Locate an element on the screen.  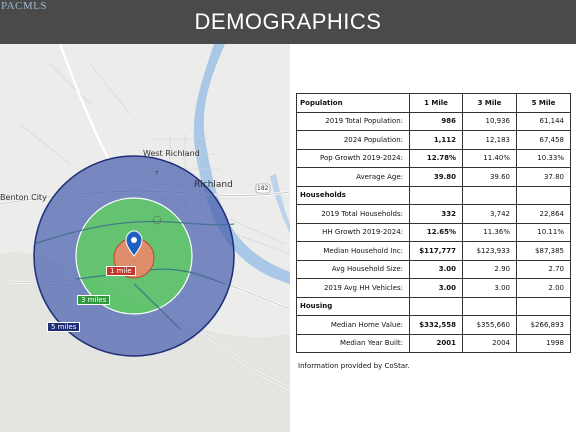
cell-3-mile: 39.60 is located at coordinates (489, 177).